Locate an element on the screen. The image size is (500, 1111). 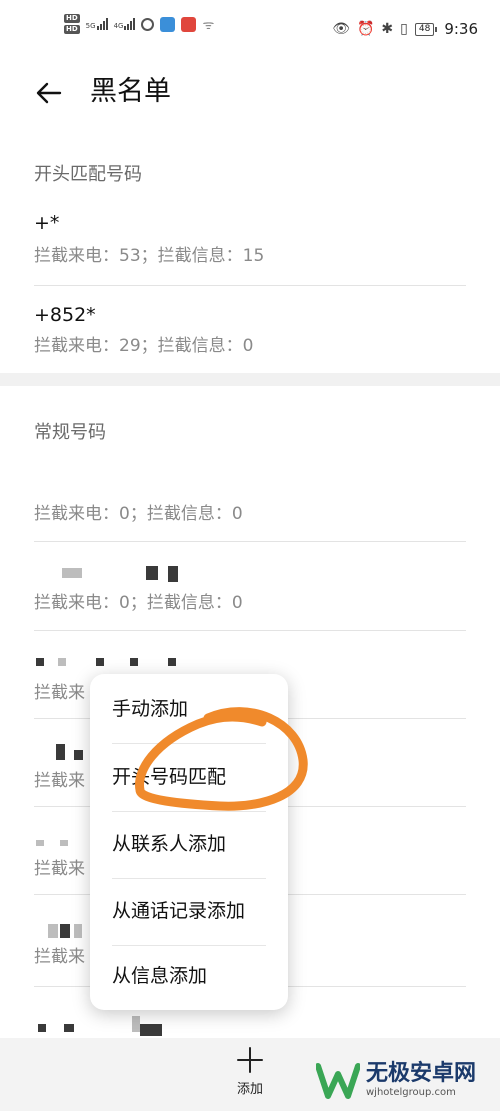
vibrate-icon: ▯ is located at coordinates (404, 29).